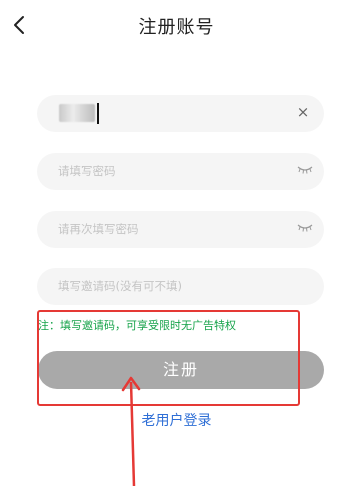 This screenshot has width=353, height=486. I want to click on existing-user-login-link: 老用户登录, so click(176, 420).